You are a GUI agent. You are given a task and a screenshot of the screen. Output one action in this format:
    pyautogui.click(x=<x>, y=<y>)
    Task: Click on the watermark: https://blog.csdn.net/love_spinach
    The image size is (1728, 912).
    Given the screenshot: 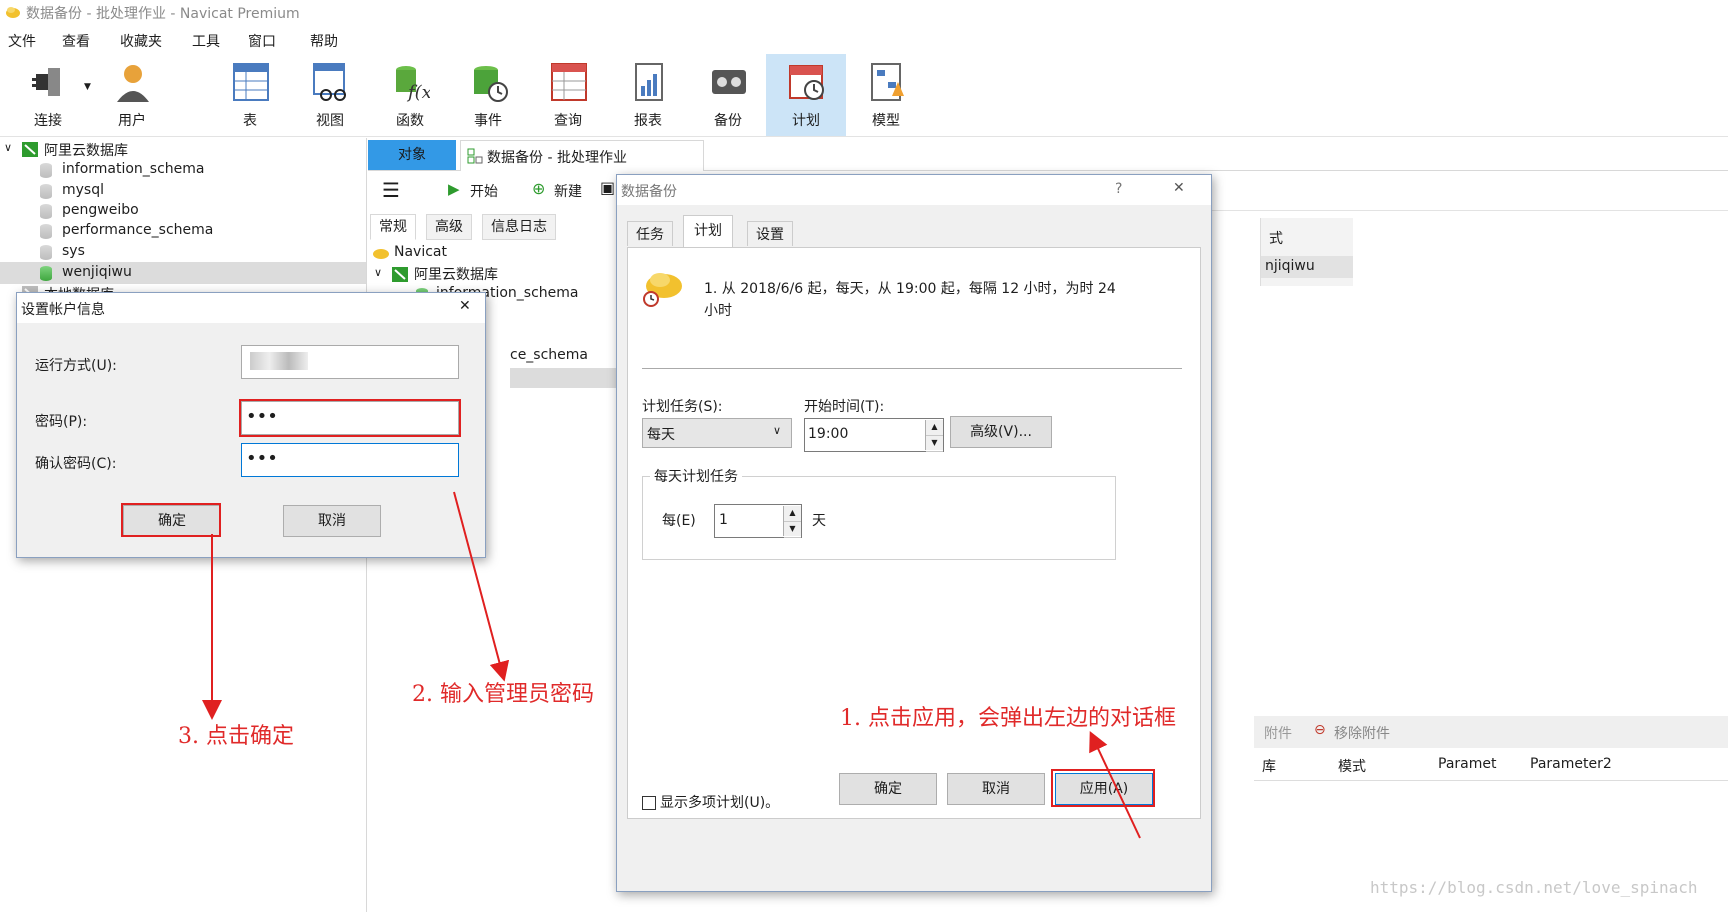 What is the action you would take?
    pyautogui.click(x=1534, y=887)
    